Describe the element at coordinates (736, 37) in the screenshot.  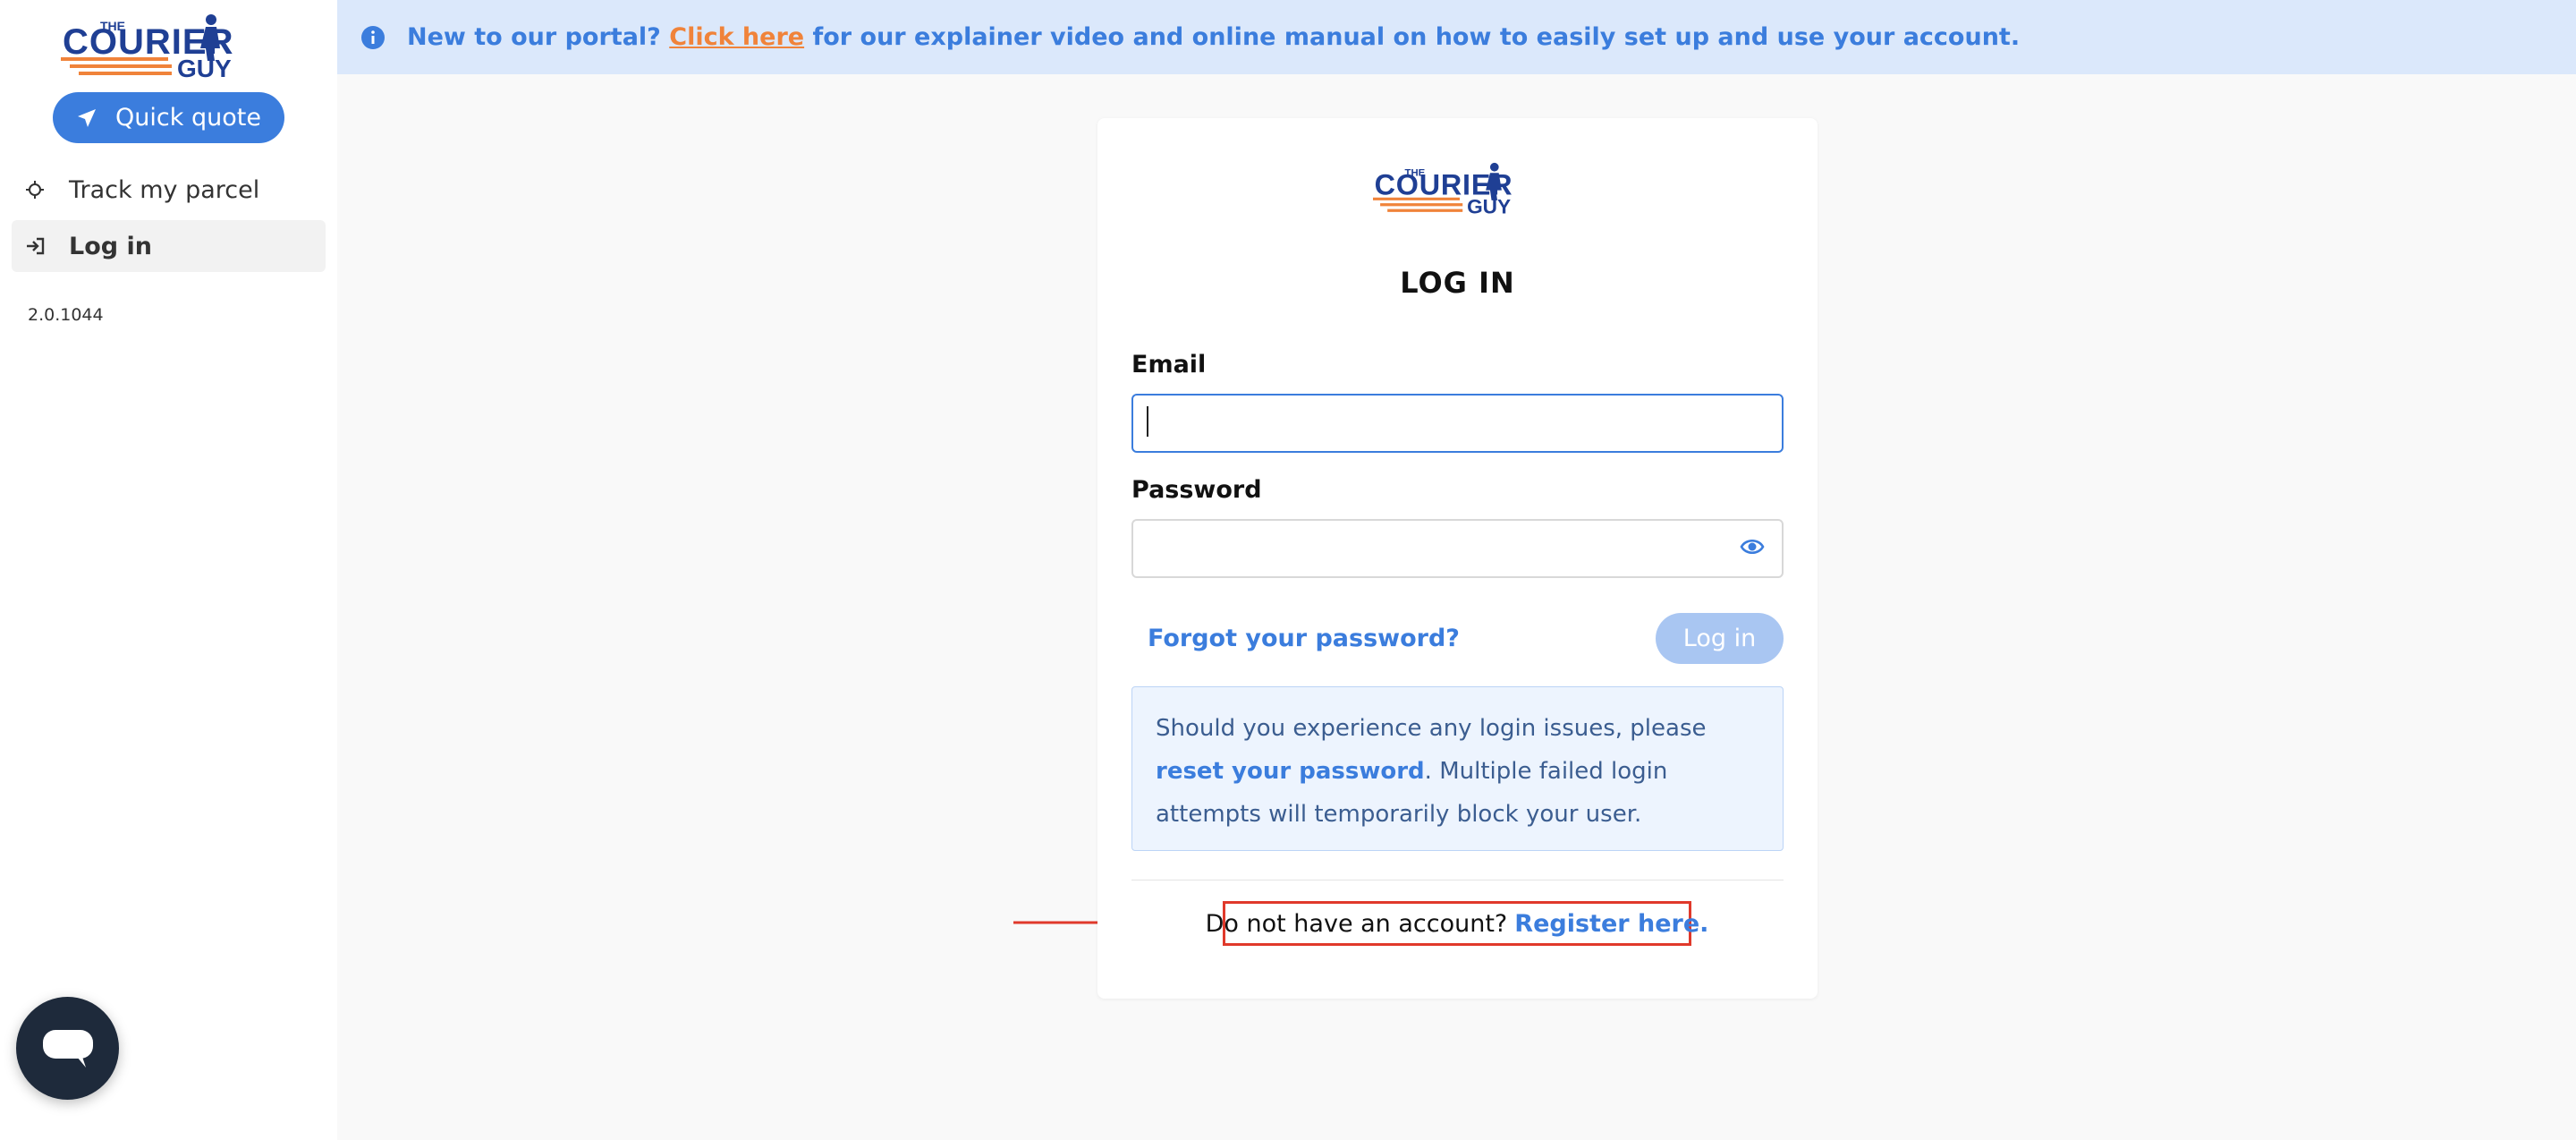
I see `banner-link: Click here` at that location.